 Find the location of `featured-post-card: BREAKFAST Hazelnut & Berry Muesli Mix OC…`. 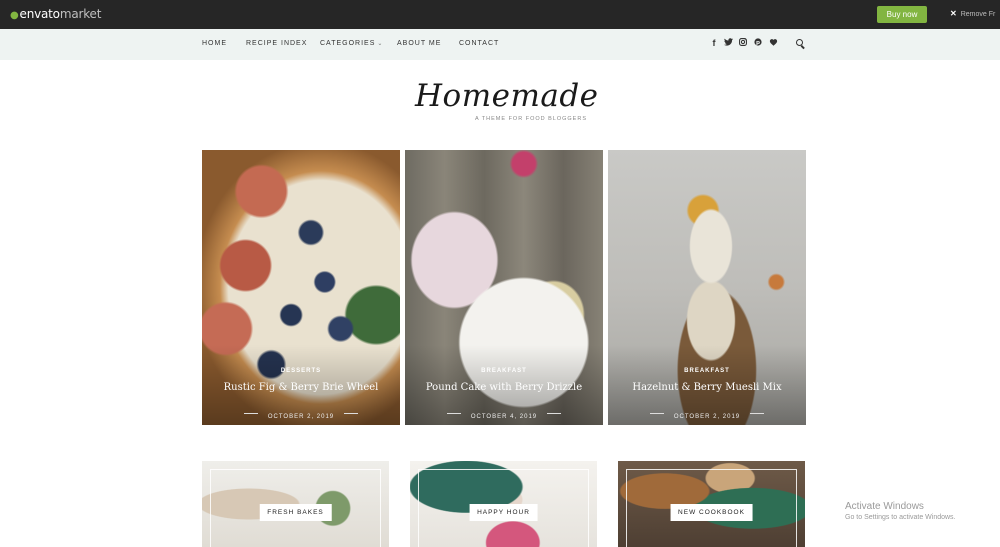

featured-post-card: BREAKFAST Hazelnut & Berry Muesli Mix OC… is located at coordinates (707, 287).